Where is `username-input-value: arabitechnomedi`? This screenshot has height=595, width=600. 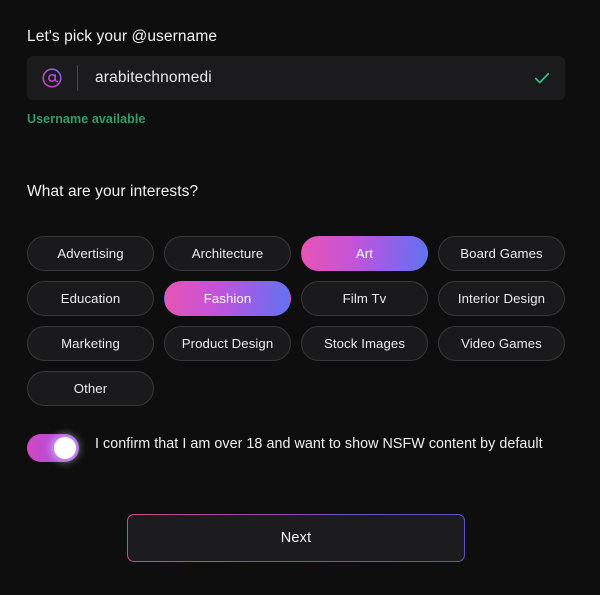 username-input-value: arabitechnomedi is located at coordinates (298, 78).